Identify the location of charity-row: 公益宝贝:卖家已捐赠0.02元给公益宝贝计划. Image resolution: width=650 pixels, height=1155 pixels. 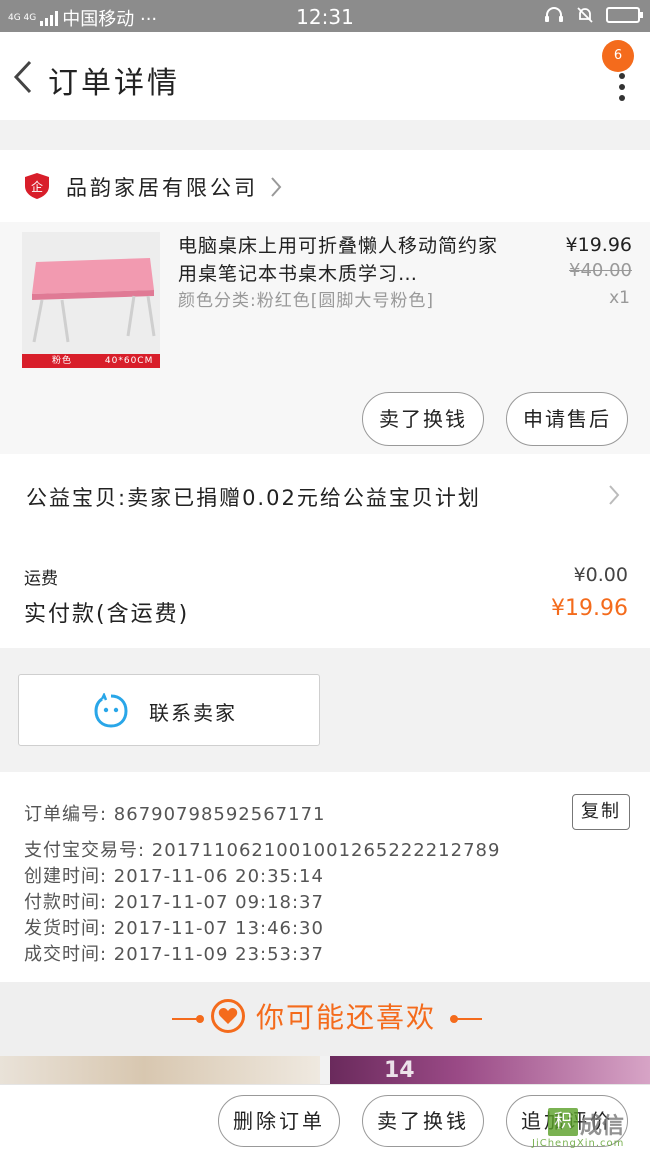
(325, 496).